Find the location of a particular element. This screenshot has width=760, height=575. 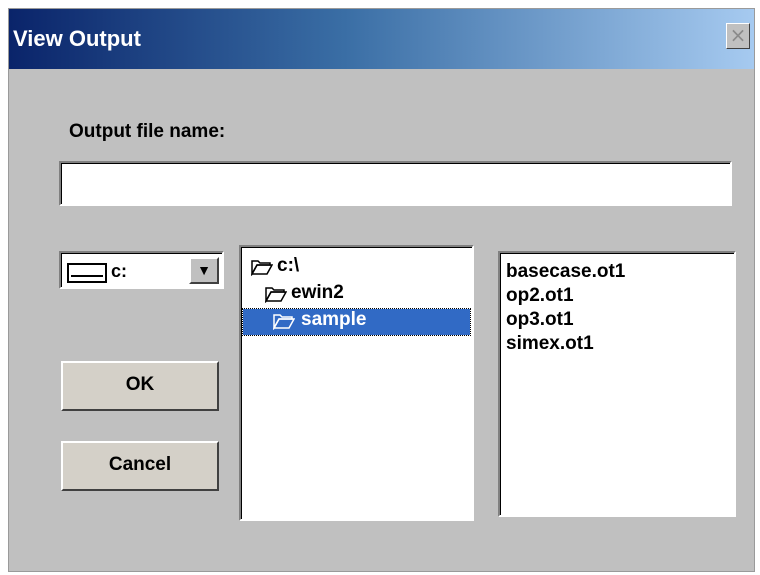

close-icon: × is located at coordinates (738, 35).